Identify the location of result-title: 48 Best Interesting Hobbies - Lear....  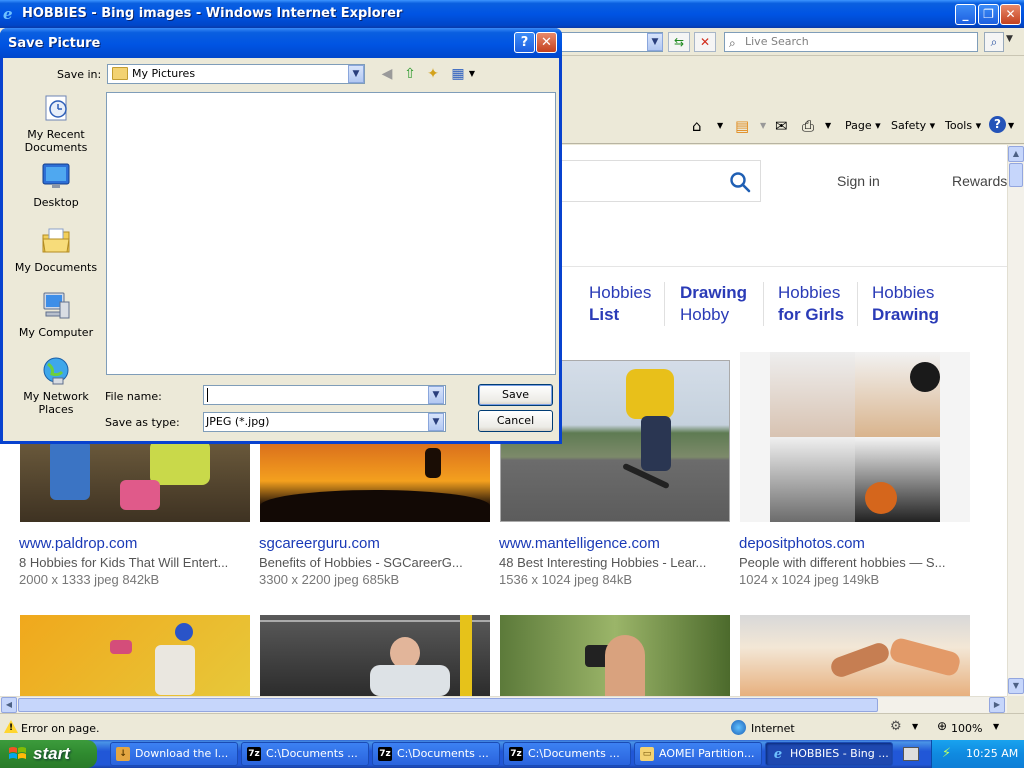
(615, 562).